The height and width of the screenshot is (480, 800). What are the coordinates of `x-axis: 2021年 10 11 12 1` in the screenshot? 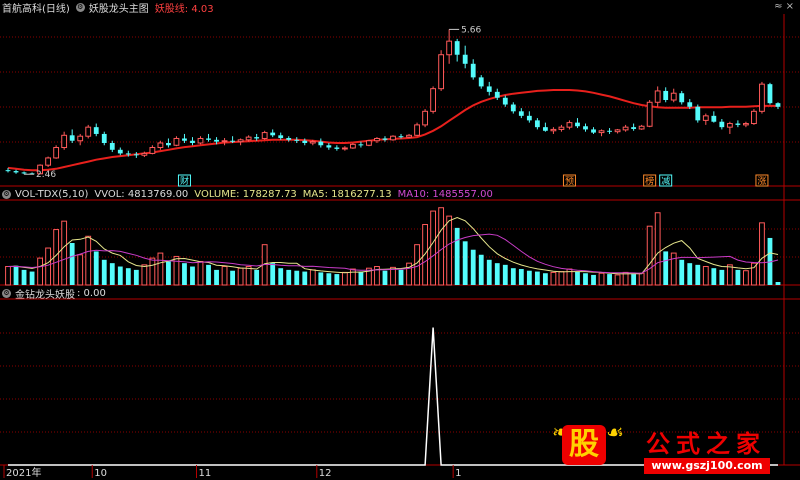 It's located at (232, 472).